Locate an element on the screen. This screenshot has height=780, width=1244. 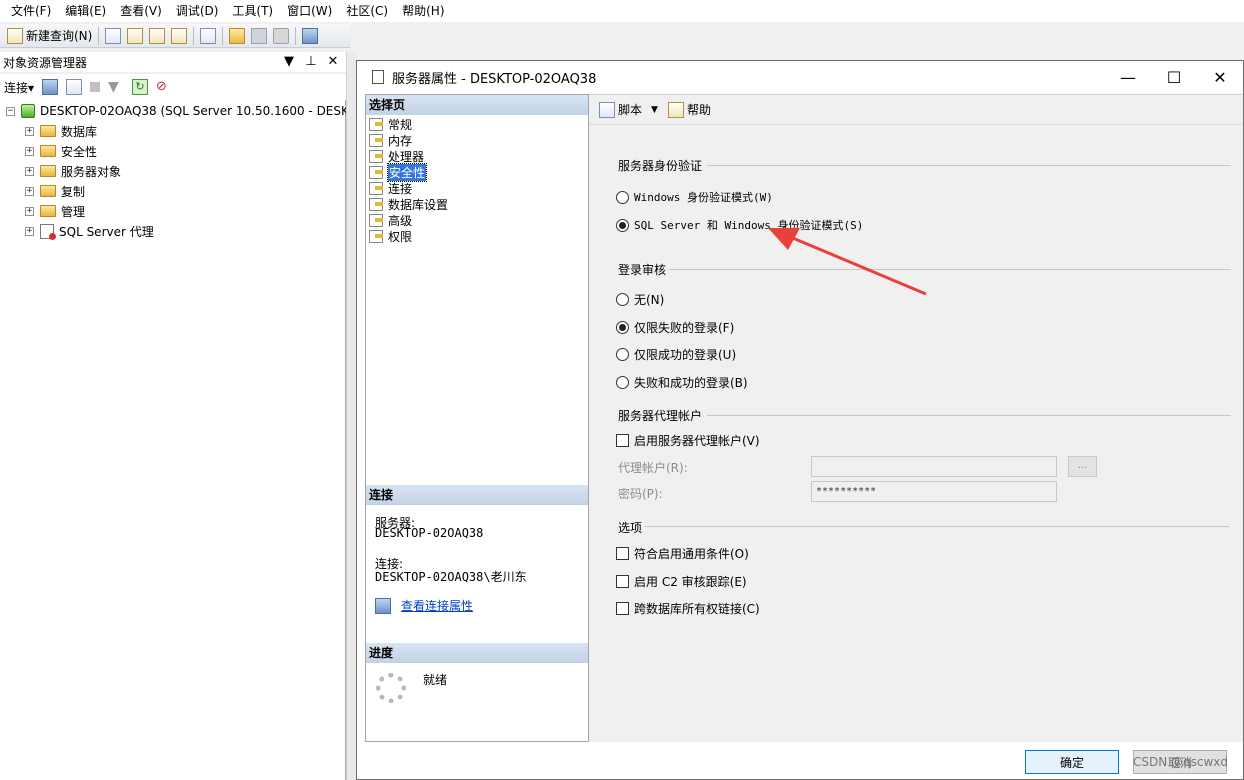
print-button is located at coordinates (281, 36).